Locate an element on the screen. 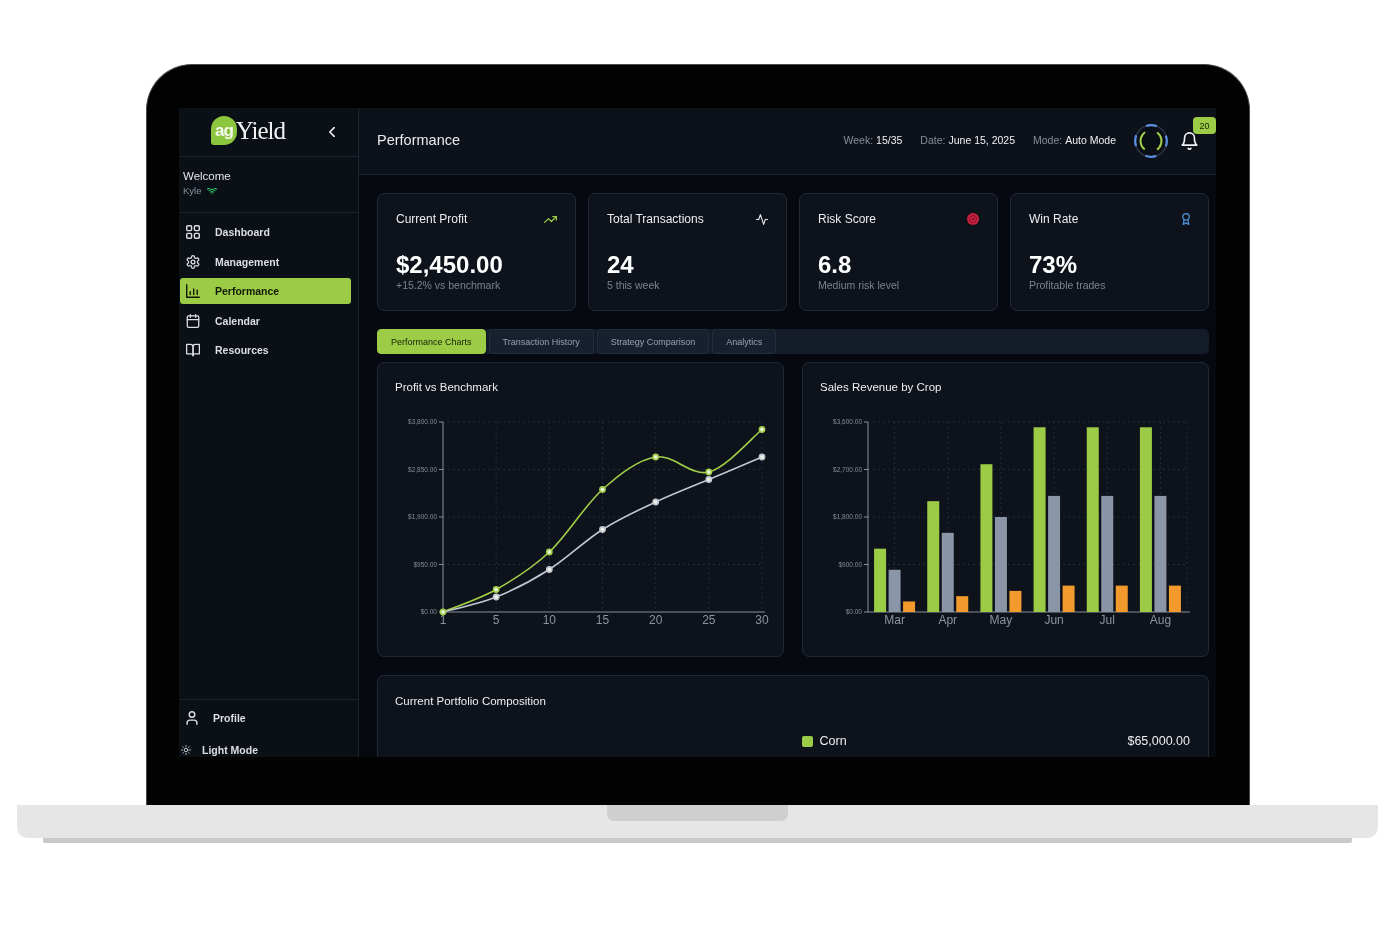  x-tick-label: Apr is located at coordinates (948, 620).